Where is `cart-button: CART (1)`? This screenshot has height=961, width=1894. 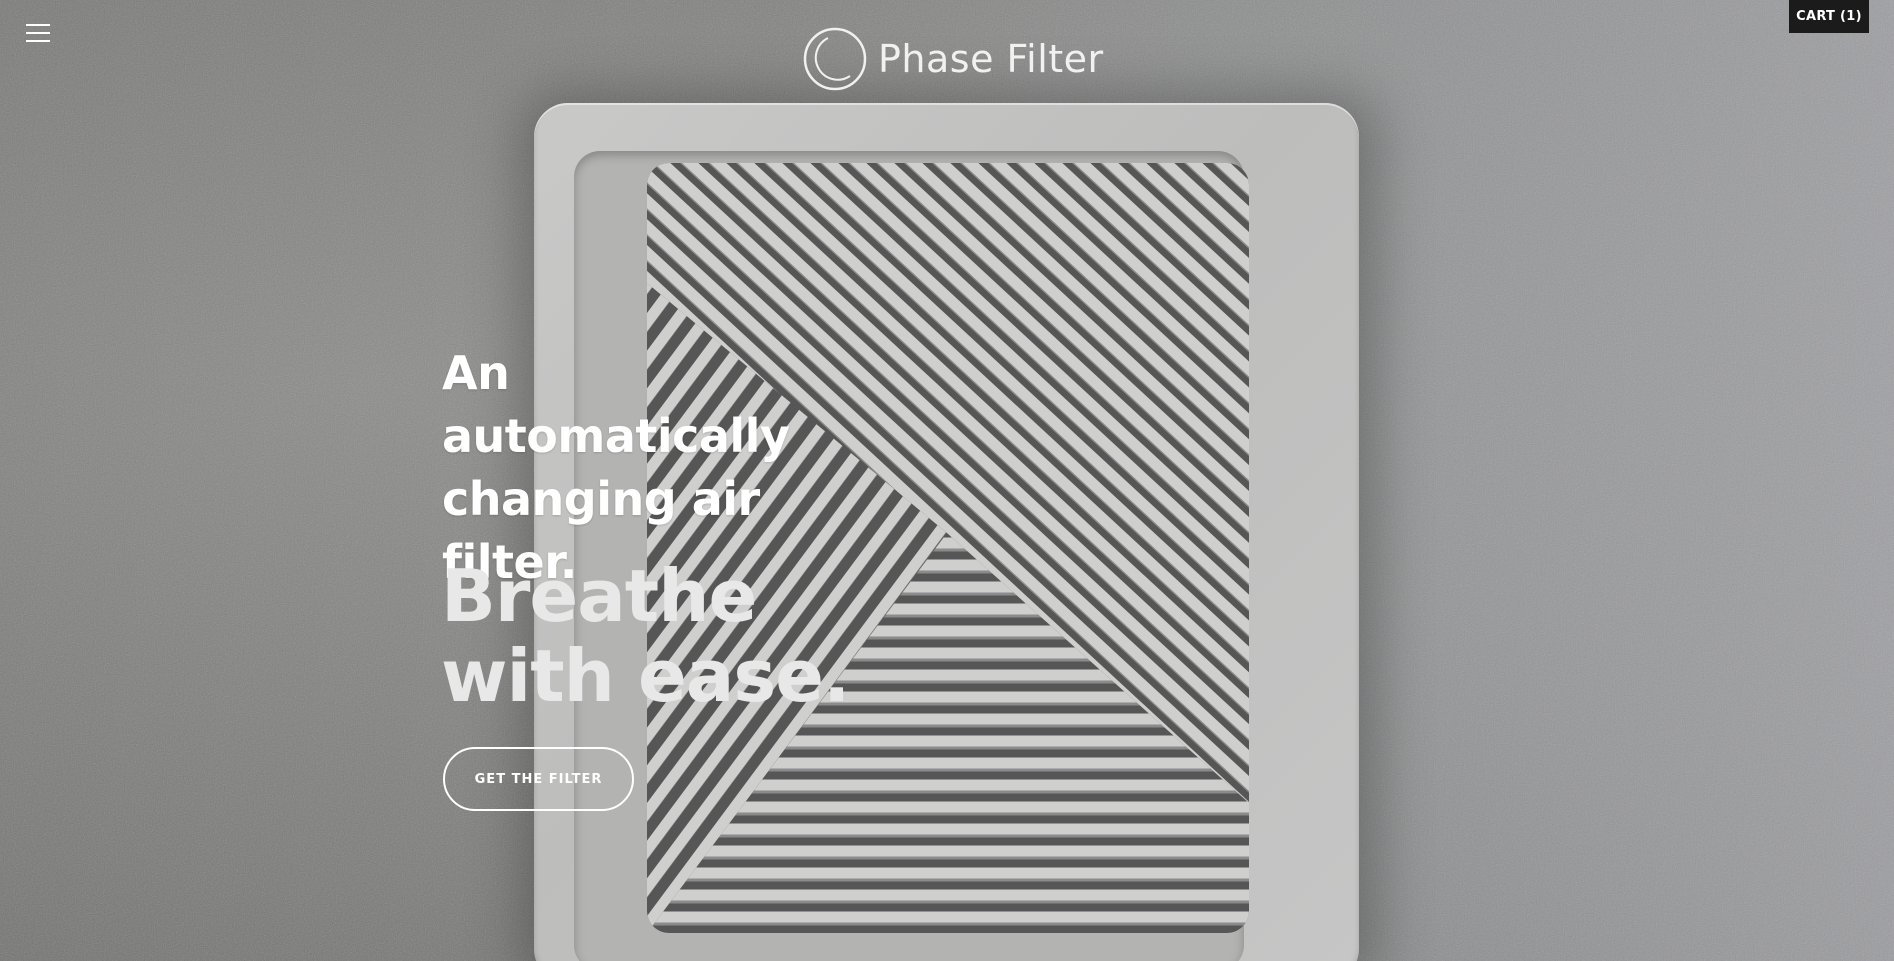
cart-button: CART (1) is located at coordinates (1829, 16).